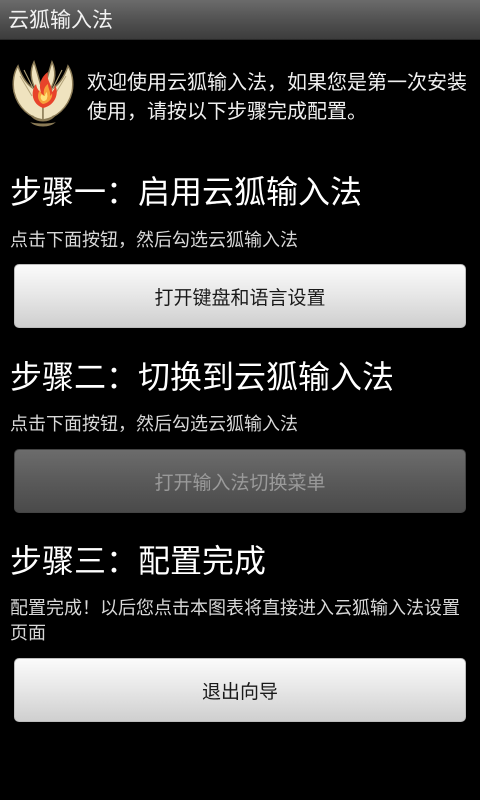 Image resolution: width=480 pixels, height=800 pixels. What do you see at coordinates (240, 20) in the screenshot?
I see `title-bar: 云狐输入法` at bounding box center [240, 20].